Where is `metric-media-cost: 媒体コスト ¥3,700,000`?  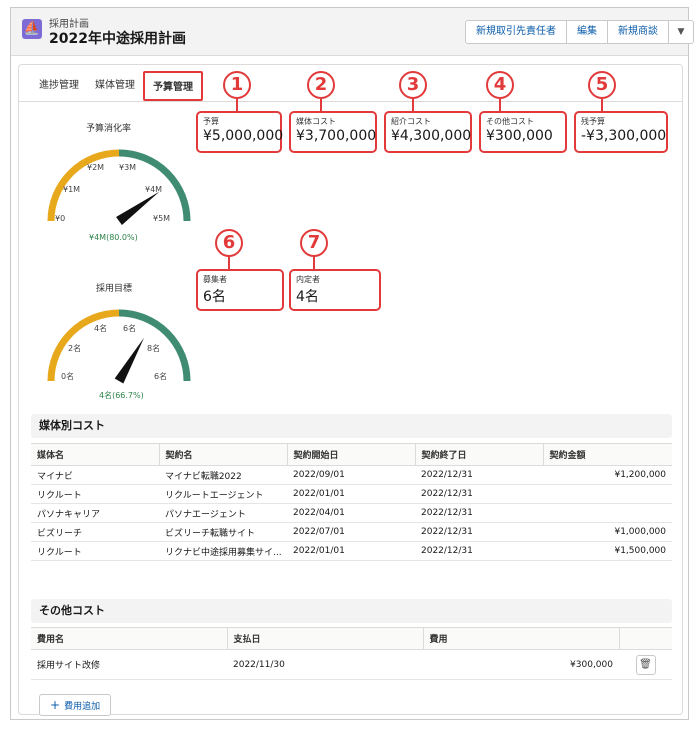 metric-media-cost: 媒体コスト ¥3,700,000 is located at coordinates (333, 132).